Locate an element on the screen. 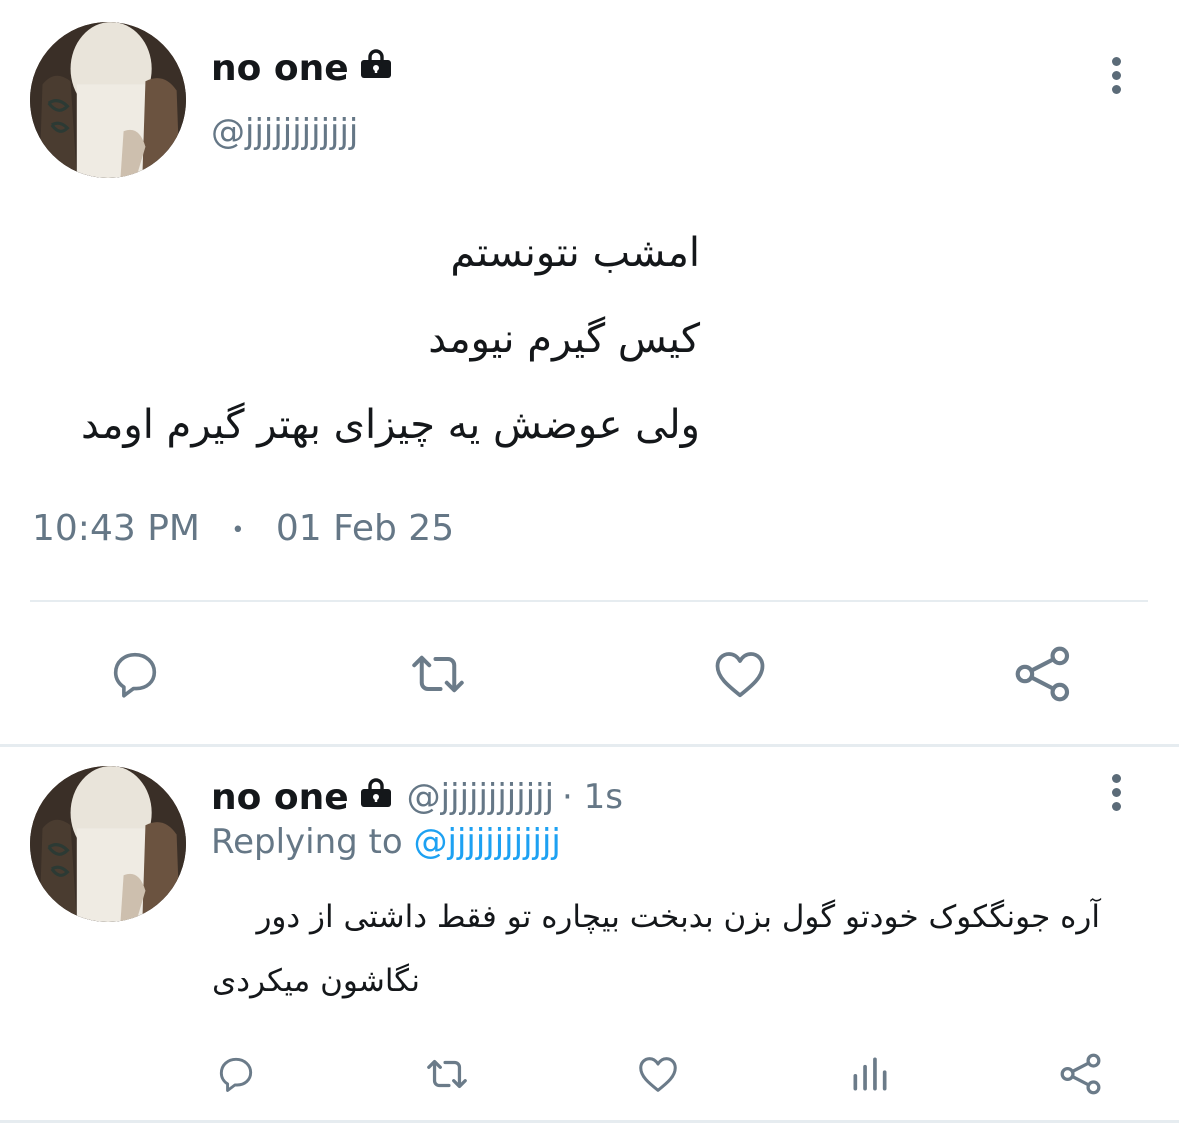 The width and height of the screenshot is (1179, 1125). reply-author-name: no one is located at coordinates (302, 797).